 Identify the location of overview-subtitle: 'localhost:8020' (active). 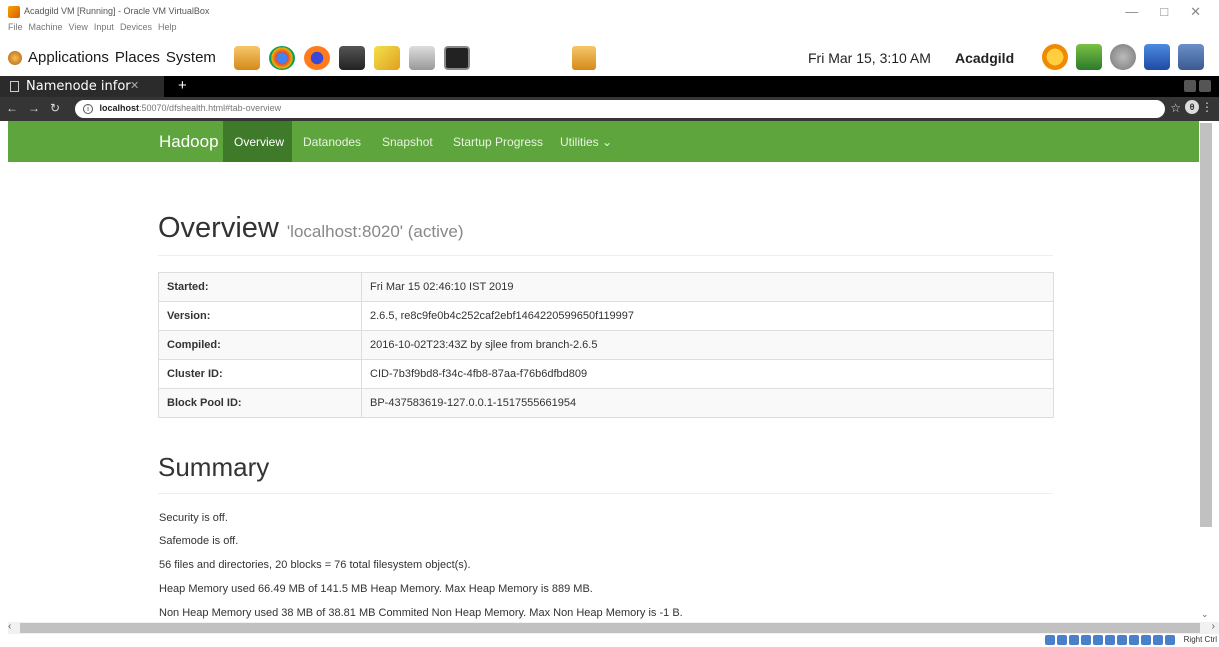
(375, 231).